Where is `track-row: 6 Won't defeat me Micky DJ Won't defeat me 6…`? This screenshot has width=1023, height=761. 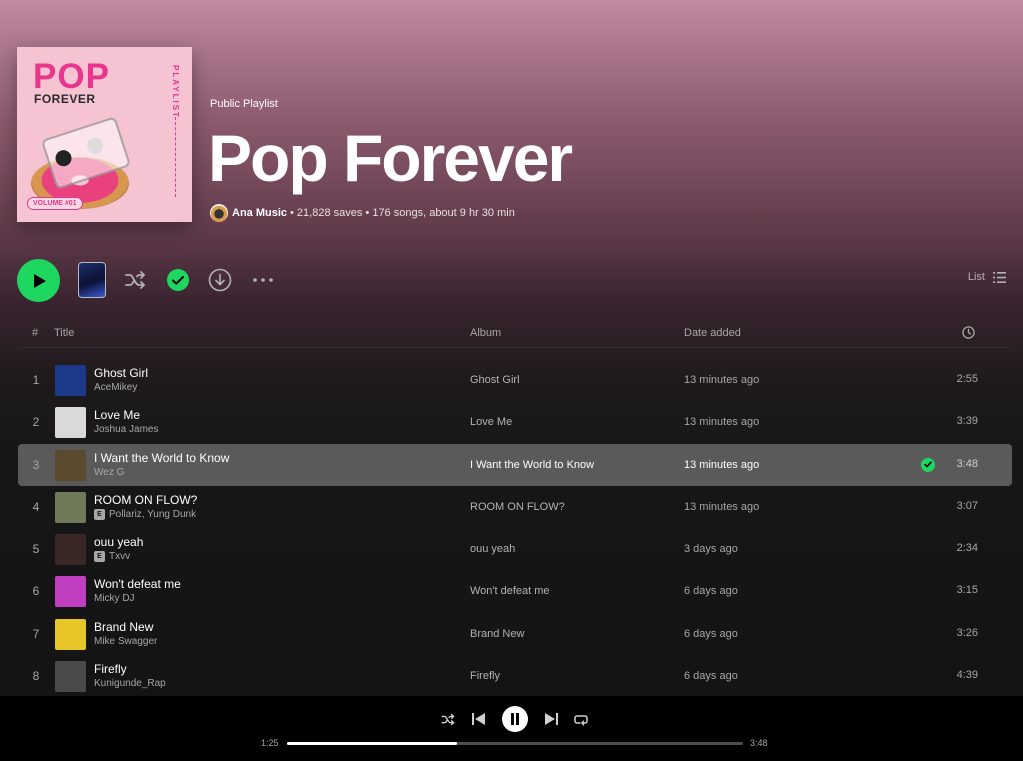 track-row: 6 Won't defeat me Micky DJ Won't defeat me 6… is located at coordinates (515, 591).